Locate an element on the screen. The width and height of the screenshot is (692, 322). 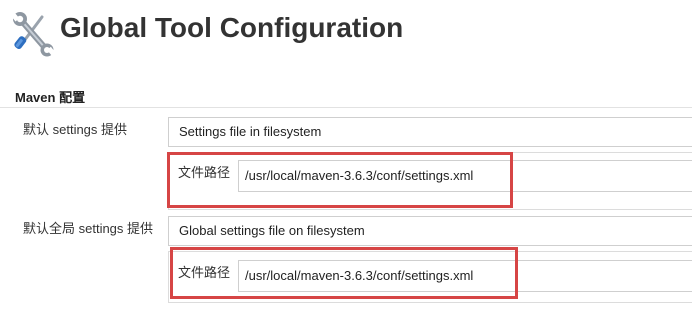
section-divider is located at coordinates (346, 107).